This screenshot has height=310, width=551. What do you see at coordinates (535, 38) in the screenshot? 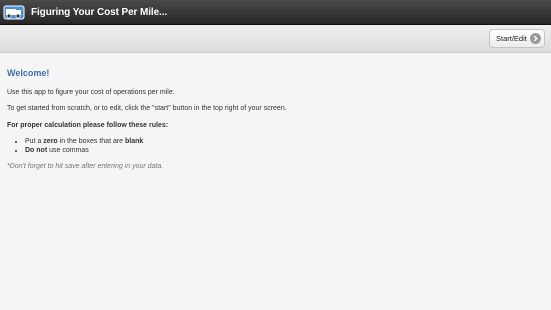
I see `chevron-right-circle-icon` at bounding box center [535, 38].